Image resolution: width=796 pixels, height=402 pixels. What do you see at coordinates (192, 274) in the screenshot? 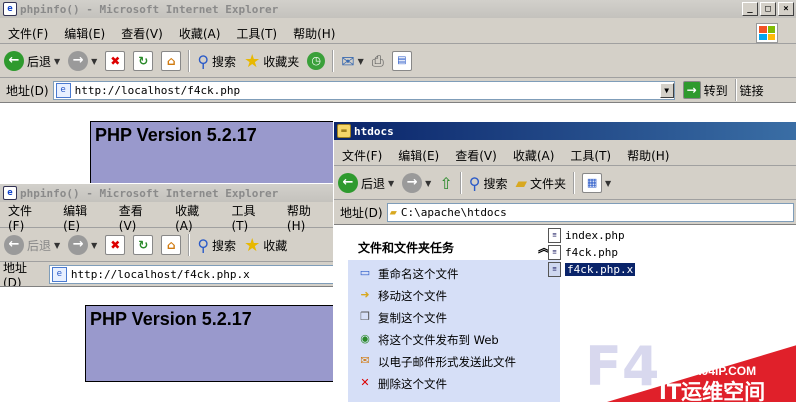
I see `address-input: e http://localhost/f4ck.php.x` at bounding box center [192, 274].